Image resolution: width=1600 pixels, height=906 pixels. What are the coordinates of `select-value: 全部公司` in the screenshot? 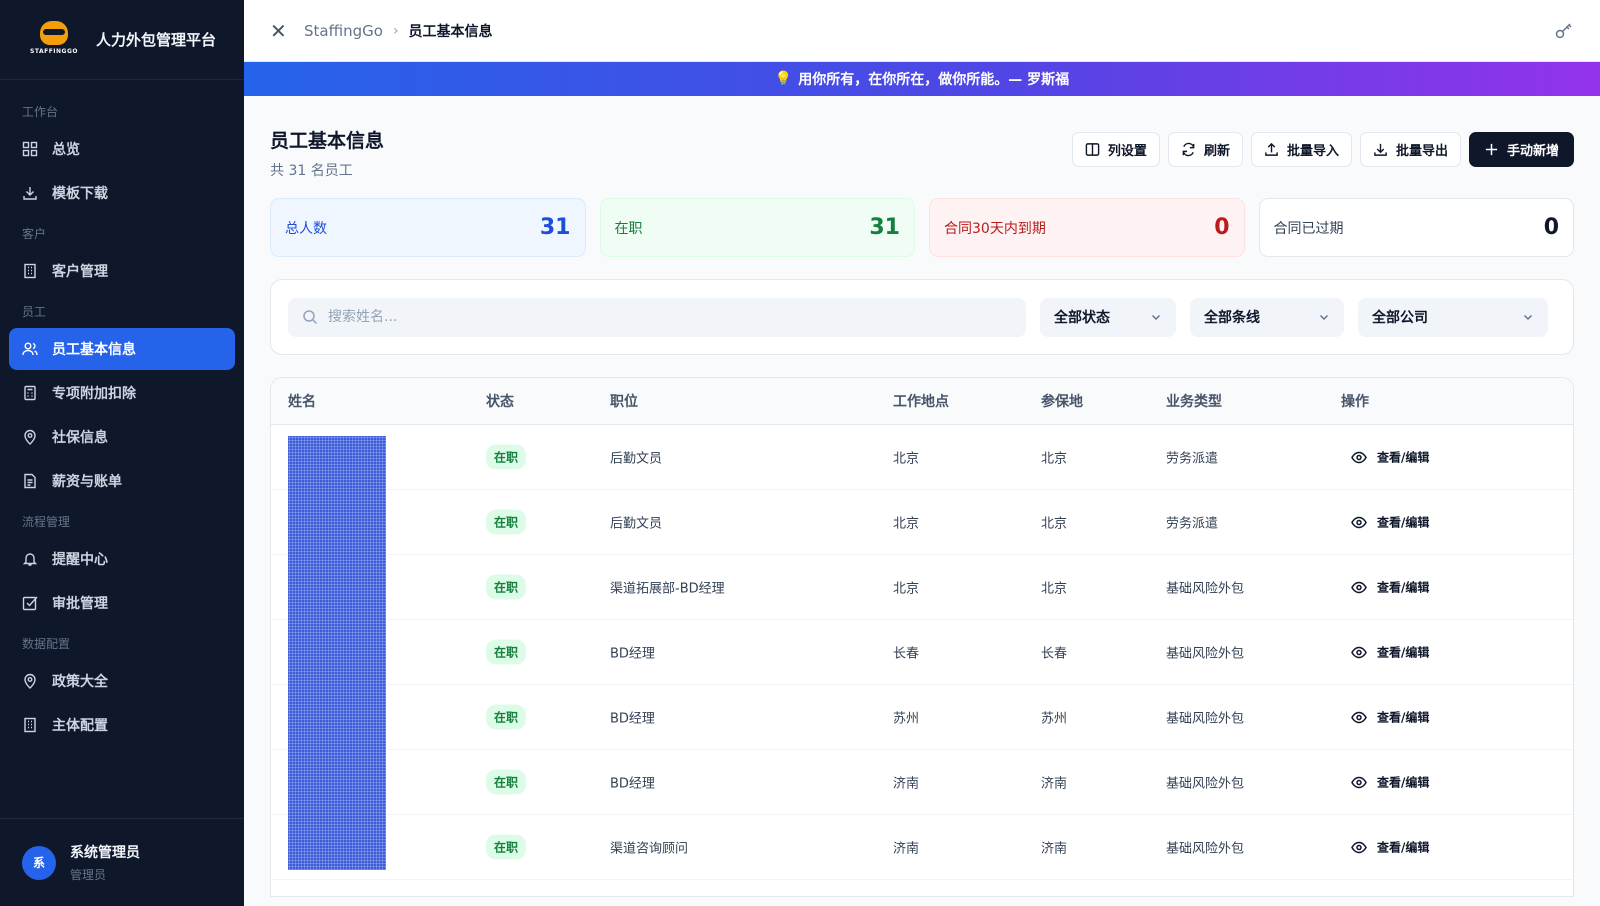 It's located at (1400, 318).